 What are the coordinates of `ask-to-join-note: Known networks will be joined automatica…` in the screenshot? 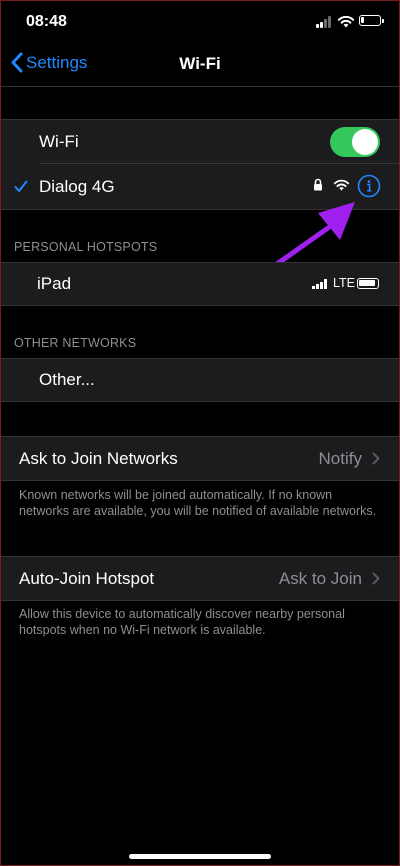 It's located at (198, 503).